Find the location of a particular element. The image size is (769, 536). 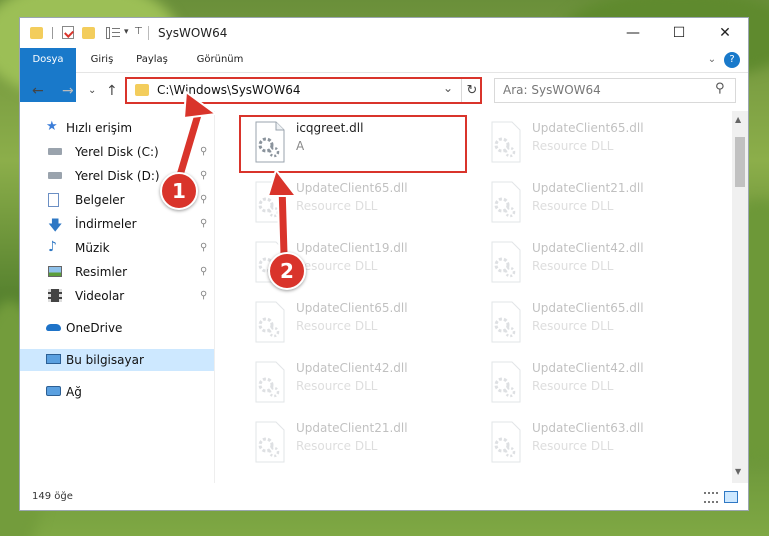

search-input: Ara: SysWOW64 is located at coordinates (552, 90).